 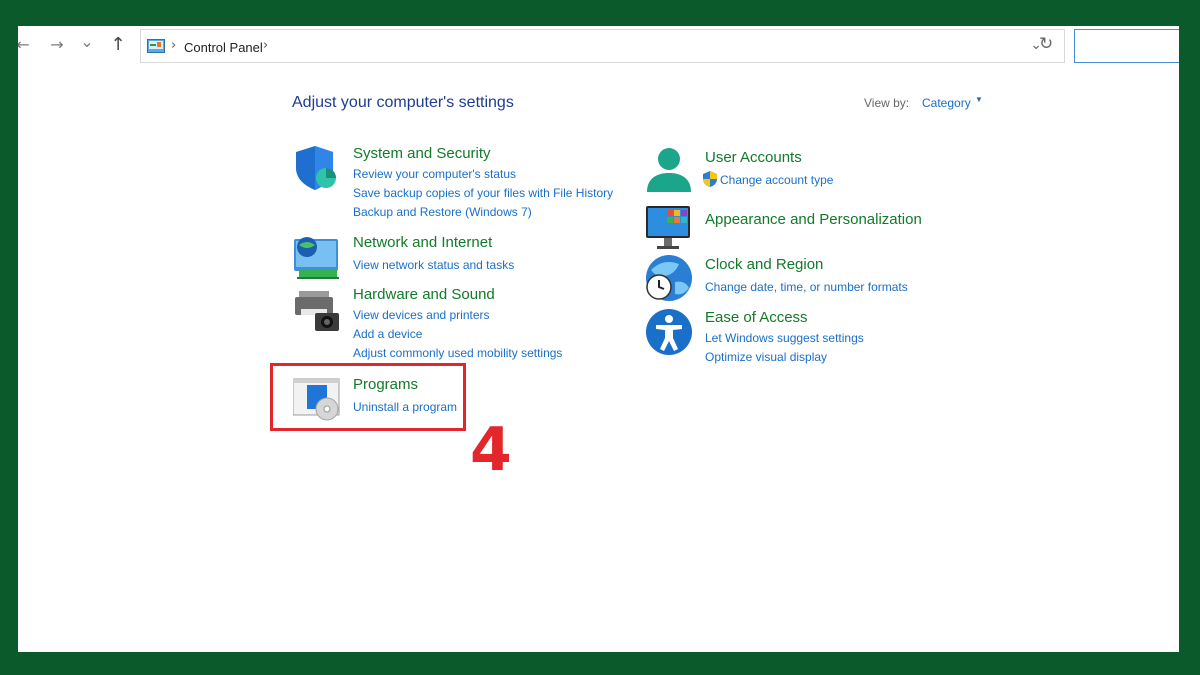 I want to click on view-by-label: View by:, so click(x=887, y=103).